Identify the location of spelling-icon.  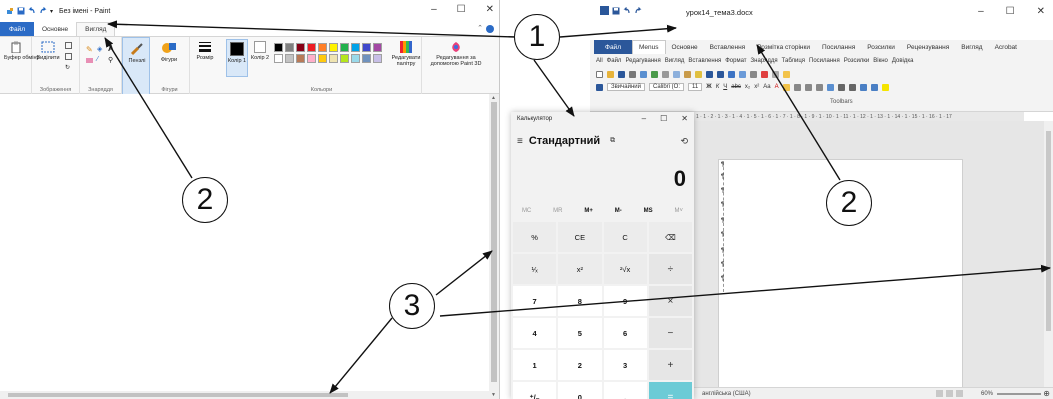
(654, 74).